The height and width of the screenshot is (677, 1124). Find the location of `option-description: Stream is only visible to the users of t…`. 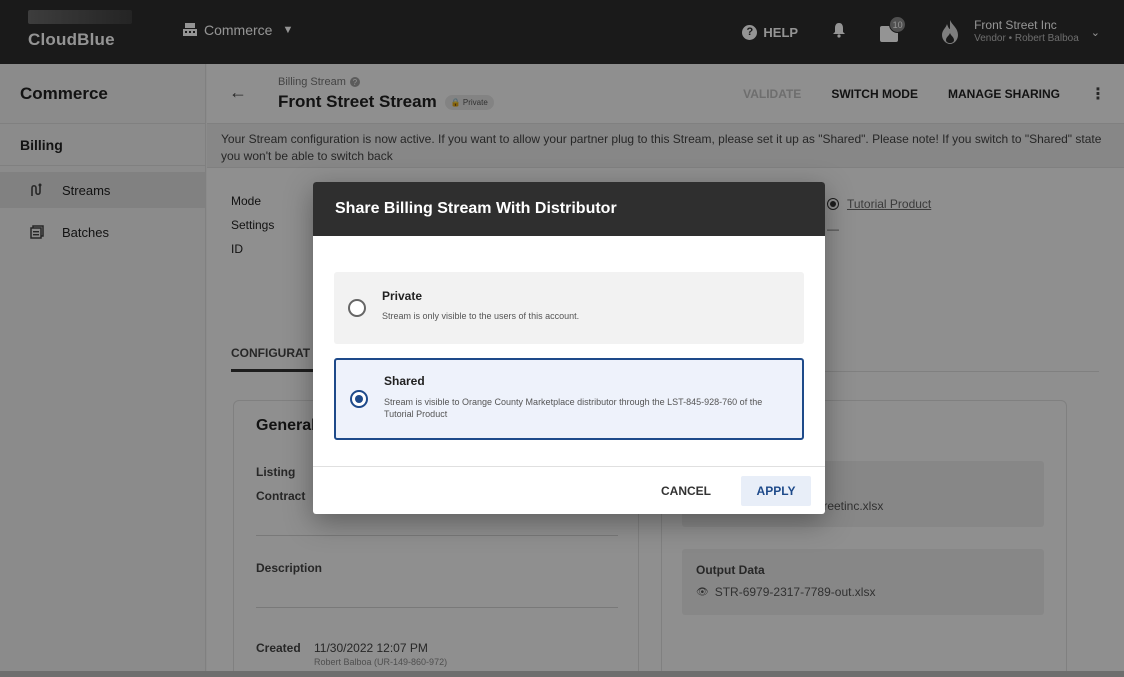

option-description: Stream is only visible to the users of t… is located at coordinates (481, 316).